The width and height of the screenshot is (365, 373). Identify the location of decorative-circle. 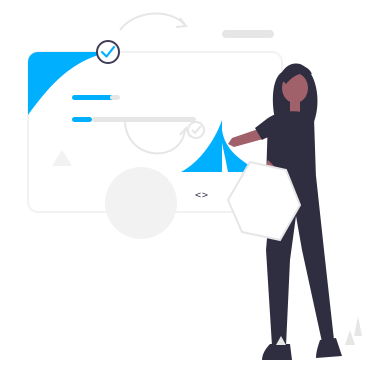
(141, 203).